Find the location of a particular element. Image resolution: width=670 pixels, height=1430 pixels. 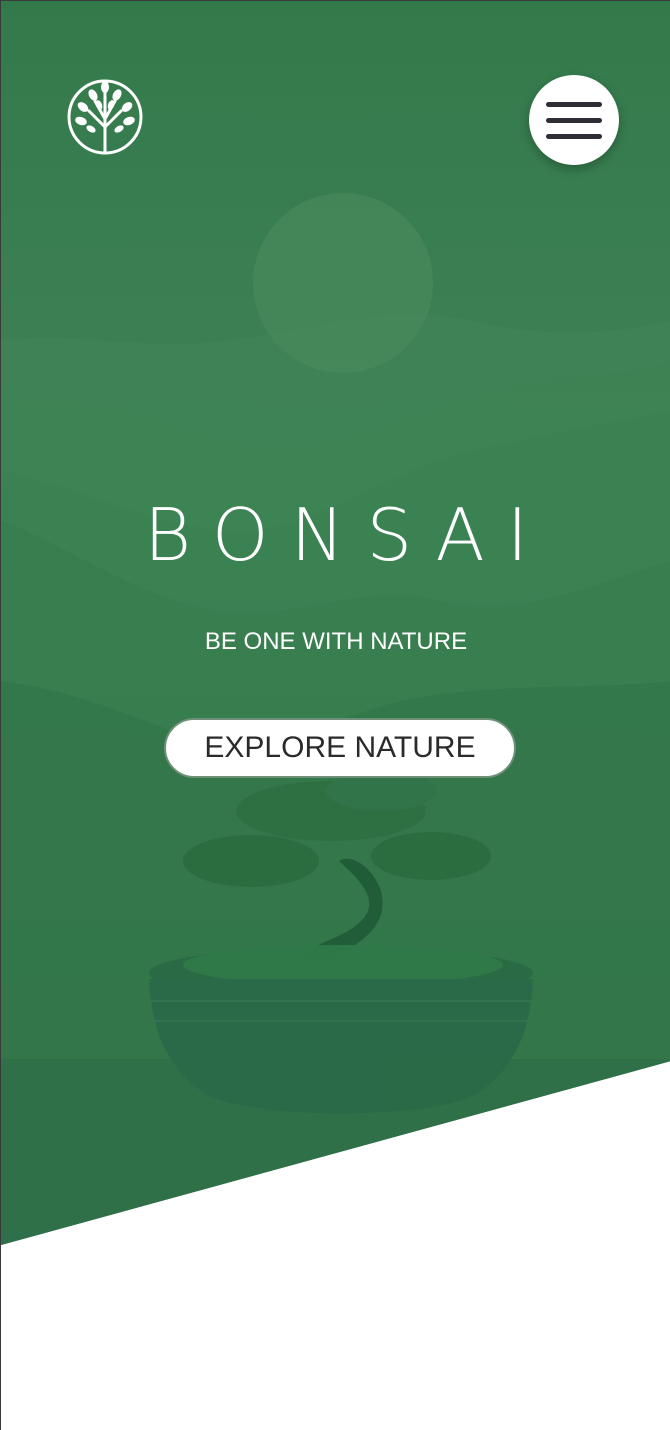

hero-title: BONSAI is located at coordinates (347, 535).